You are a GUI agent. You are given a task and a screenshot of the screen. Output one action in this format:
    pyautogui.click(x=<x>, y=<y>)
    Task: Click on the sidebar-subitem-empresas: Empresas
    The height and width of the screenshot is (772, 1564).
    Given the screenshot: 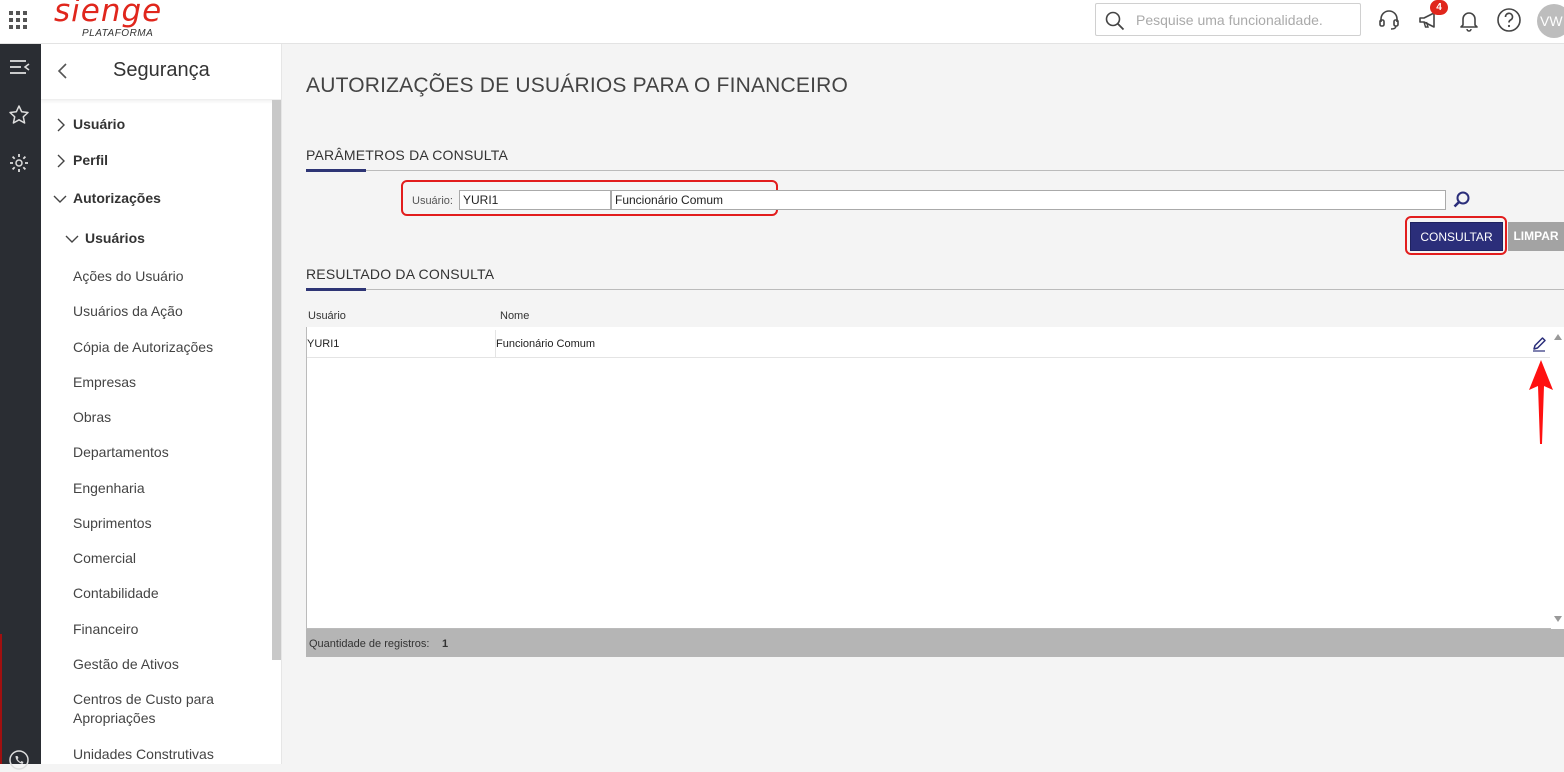 What is the action you would take?
    pyautogui.click(x=104, y=382)
    